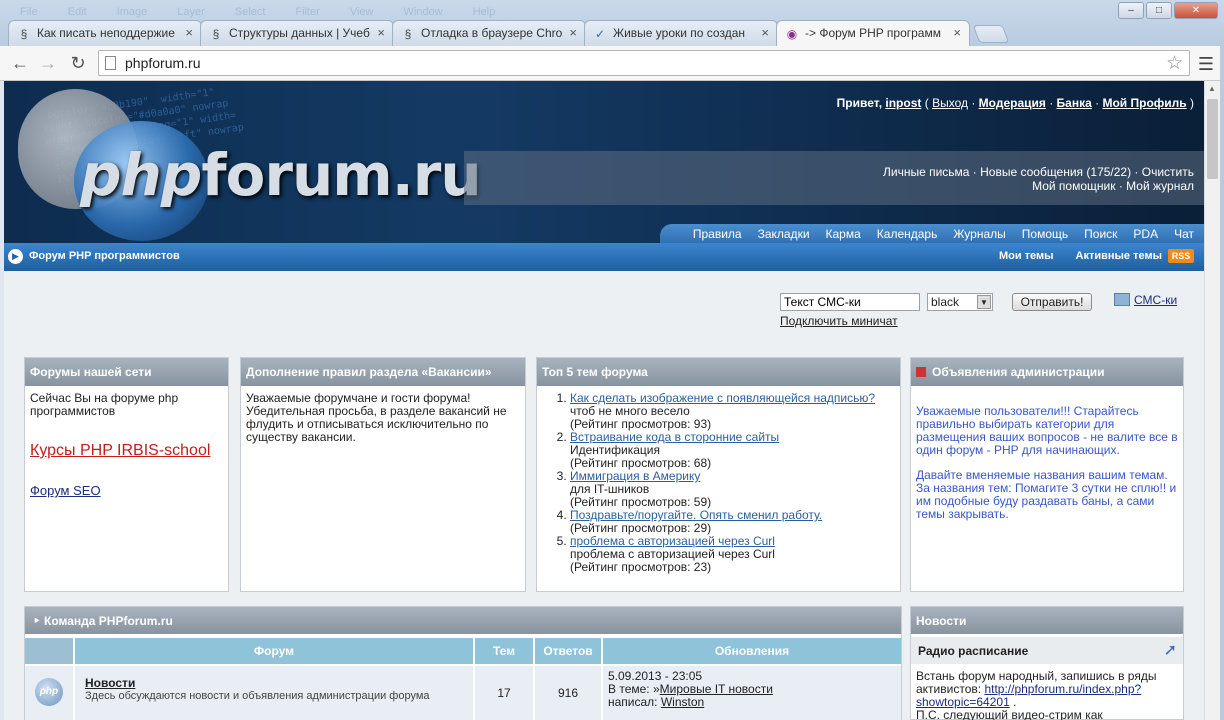 The height and width of the screenshot is (720, 1224). I want to click on color-select: black ▼, so click(960, 302).